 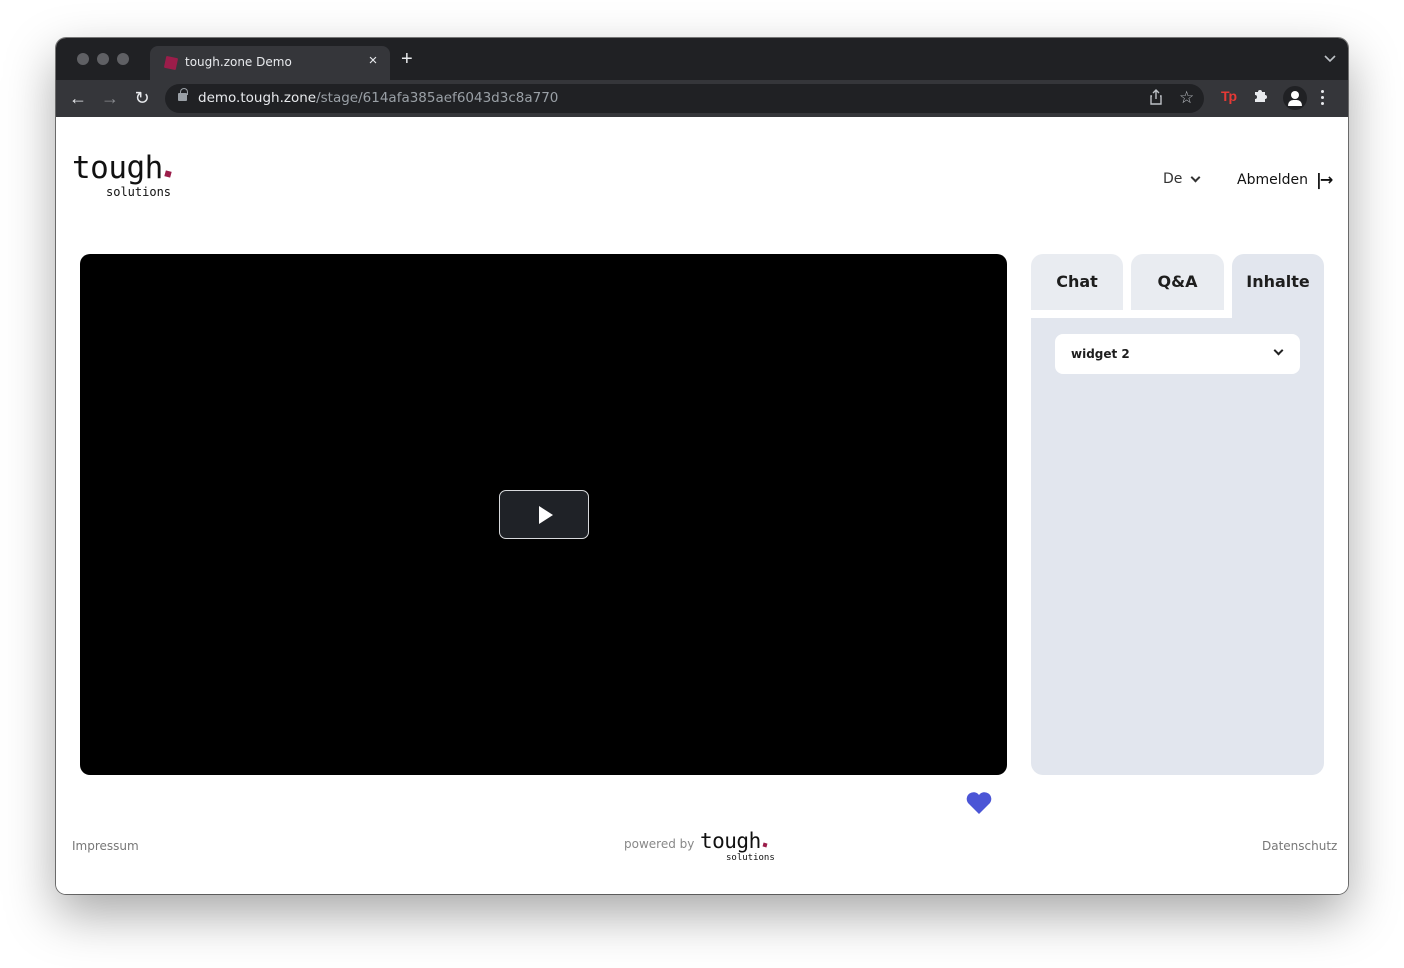 I want to click on datenschutz-link: Datenschutz, so click(x=1299, y=846).